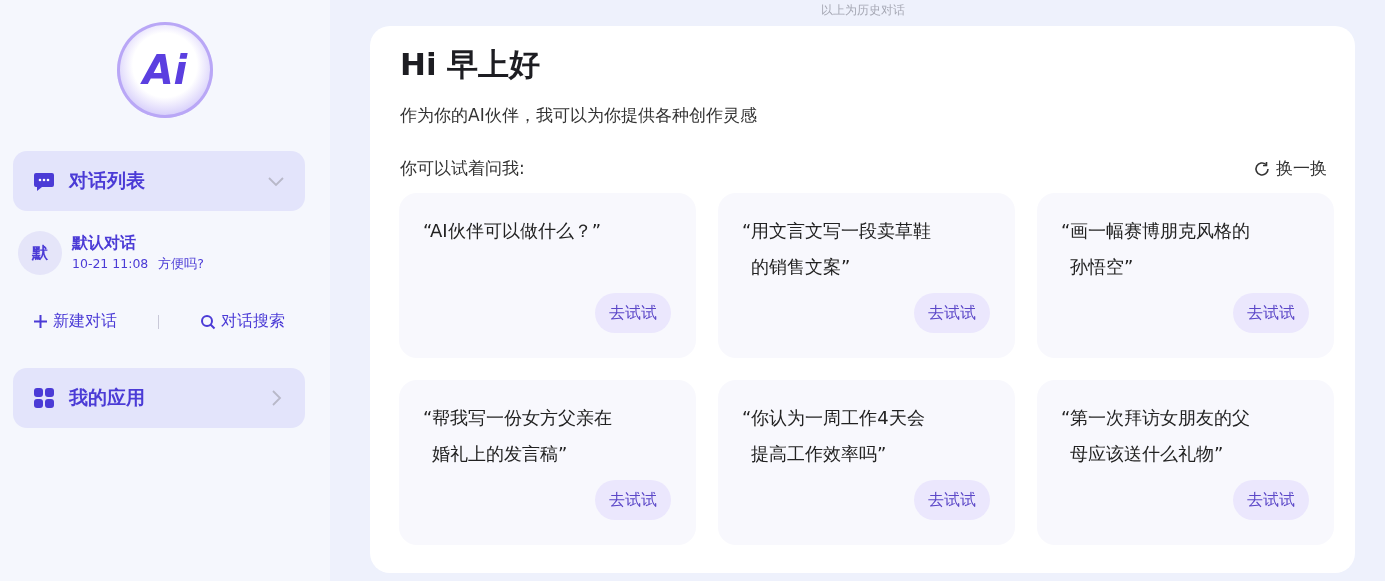  What do you see at coordinates (110, 264) in the screenshot?
I see `conversation-time: 10-21 11:08` at bounding box center [110, 264].